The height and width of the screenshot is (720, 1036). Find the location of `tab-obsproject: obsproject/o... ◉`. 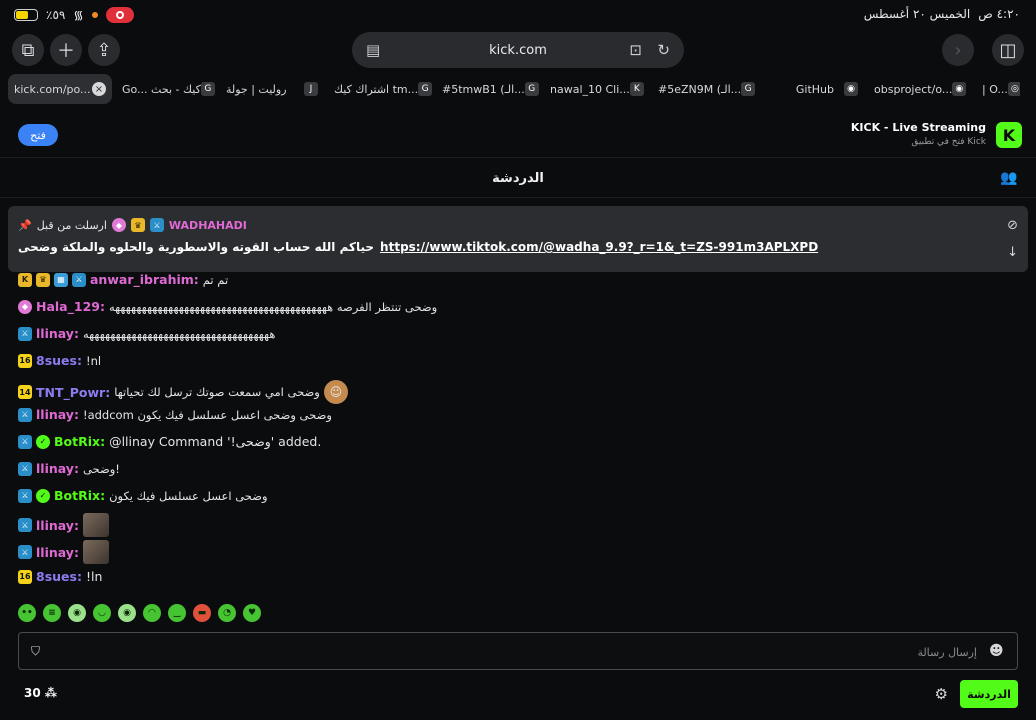

tab-obsproject: obsproject/o... ◉ is located at coordinates (920, 89).